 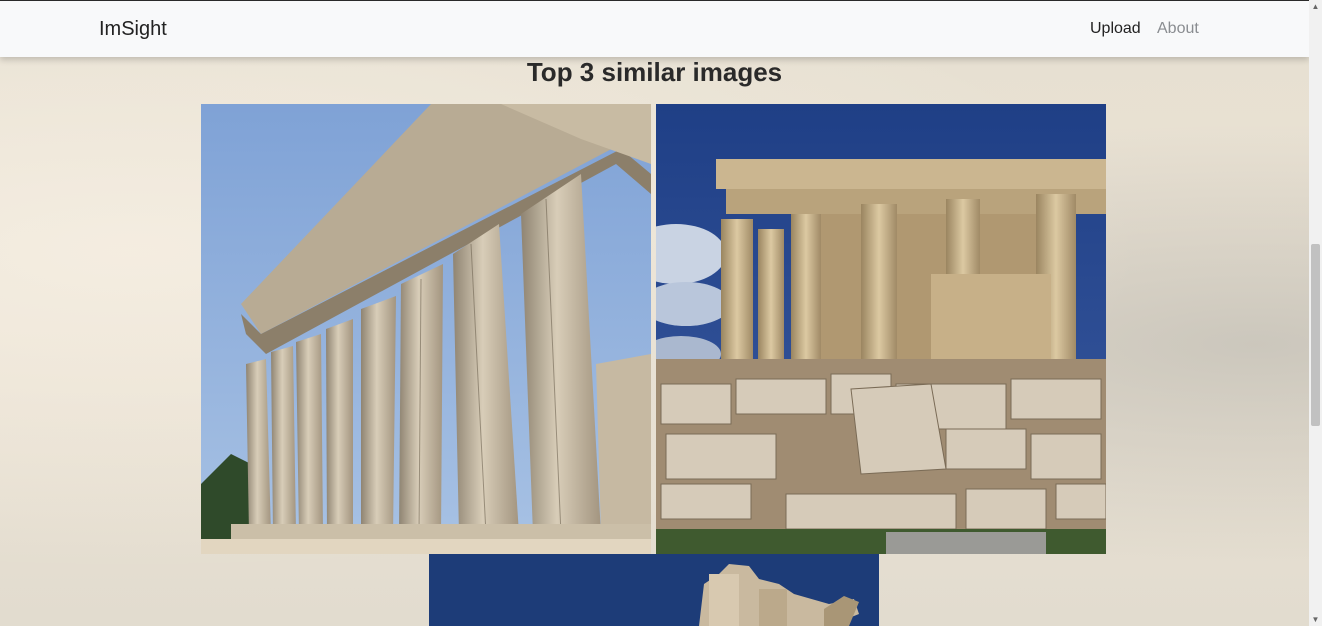 What do you see at coordinates (1178, 29) in the screenshot?
I see `nav-about-link: About` at bounding box center [1178, 29].